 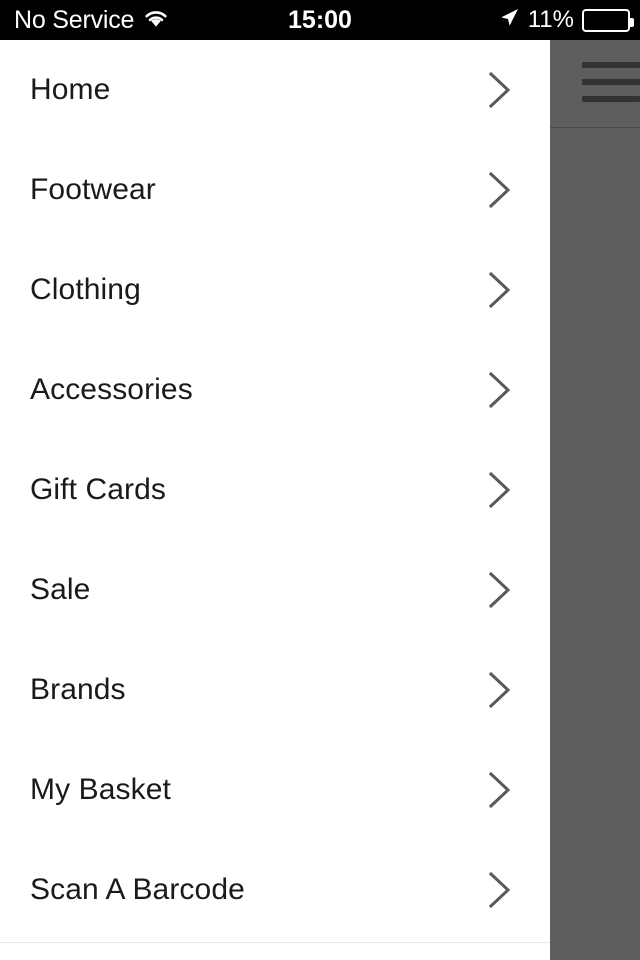 I want to click on clock-label: 15:00, so click(x=320, y=19).